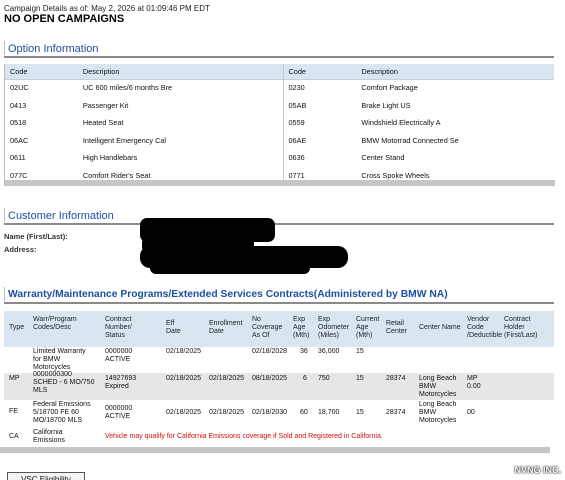 The height and width of the screenshot is (480, 565). Describe the element at coordinates (270, 412) in the screenshot. I see `coverage-date: 02/18/2030` at that location.